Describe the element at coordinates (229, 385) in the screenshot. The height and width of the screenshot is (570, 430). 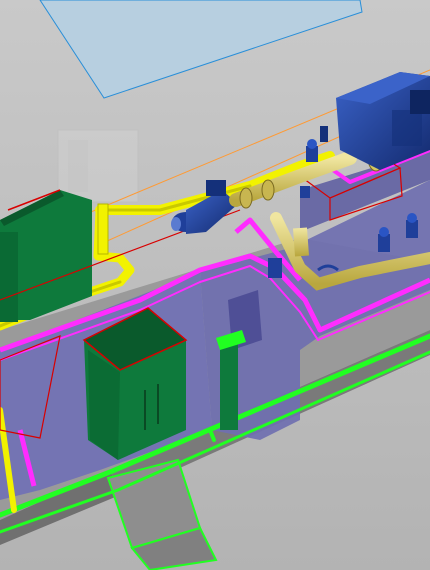
I see `green-post` at that location.